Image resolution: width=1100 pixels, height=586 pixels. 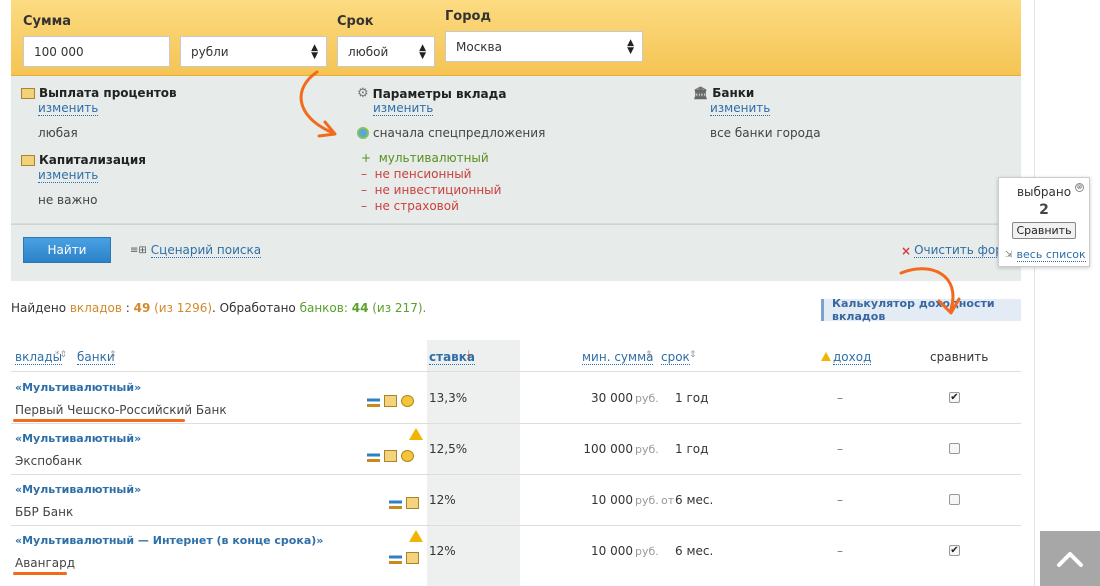 What do you see at coordinates (416, 536) in the screenshot?
I see `warning-icon` at bounding box center [416, 536].